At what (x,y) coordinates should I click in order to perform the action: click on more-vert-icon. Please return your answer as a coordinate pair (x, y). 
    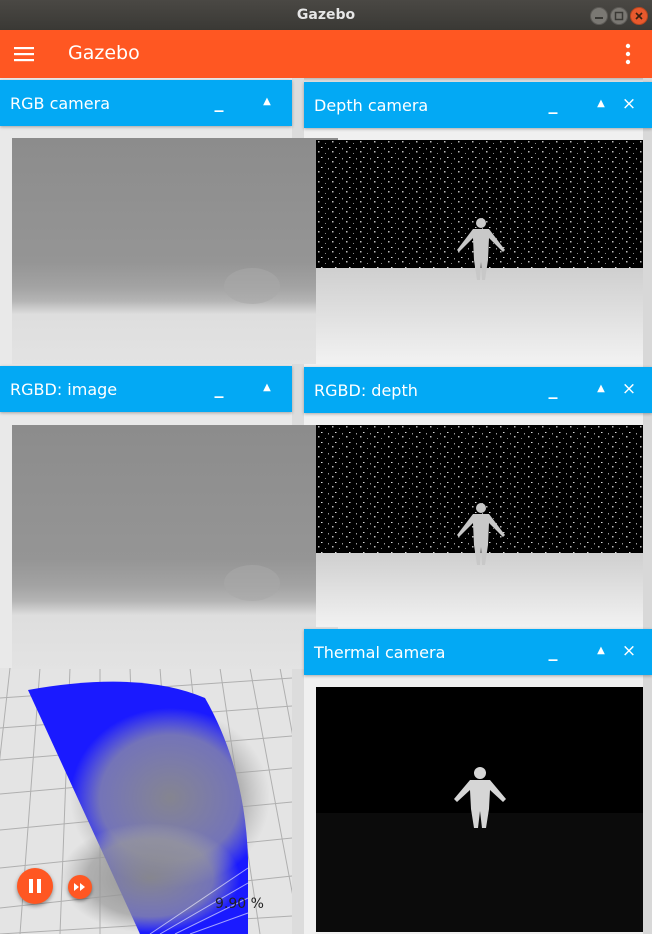
    Looking at the image, I should click on (628, 54).